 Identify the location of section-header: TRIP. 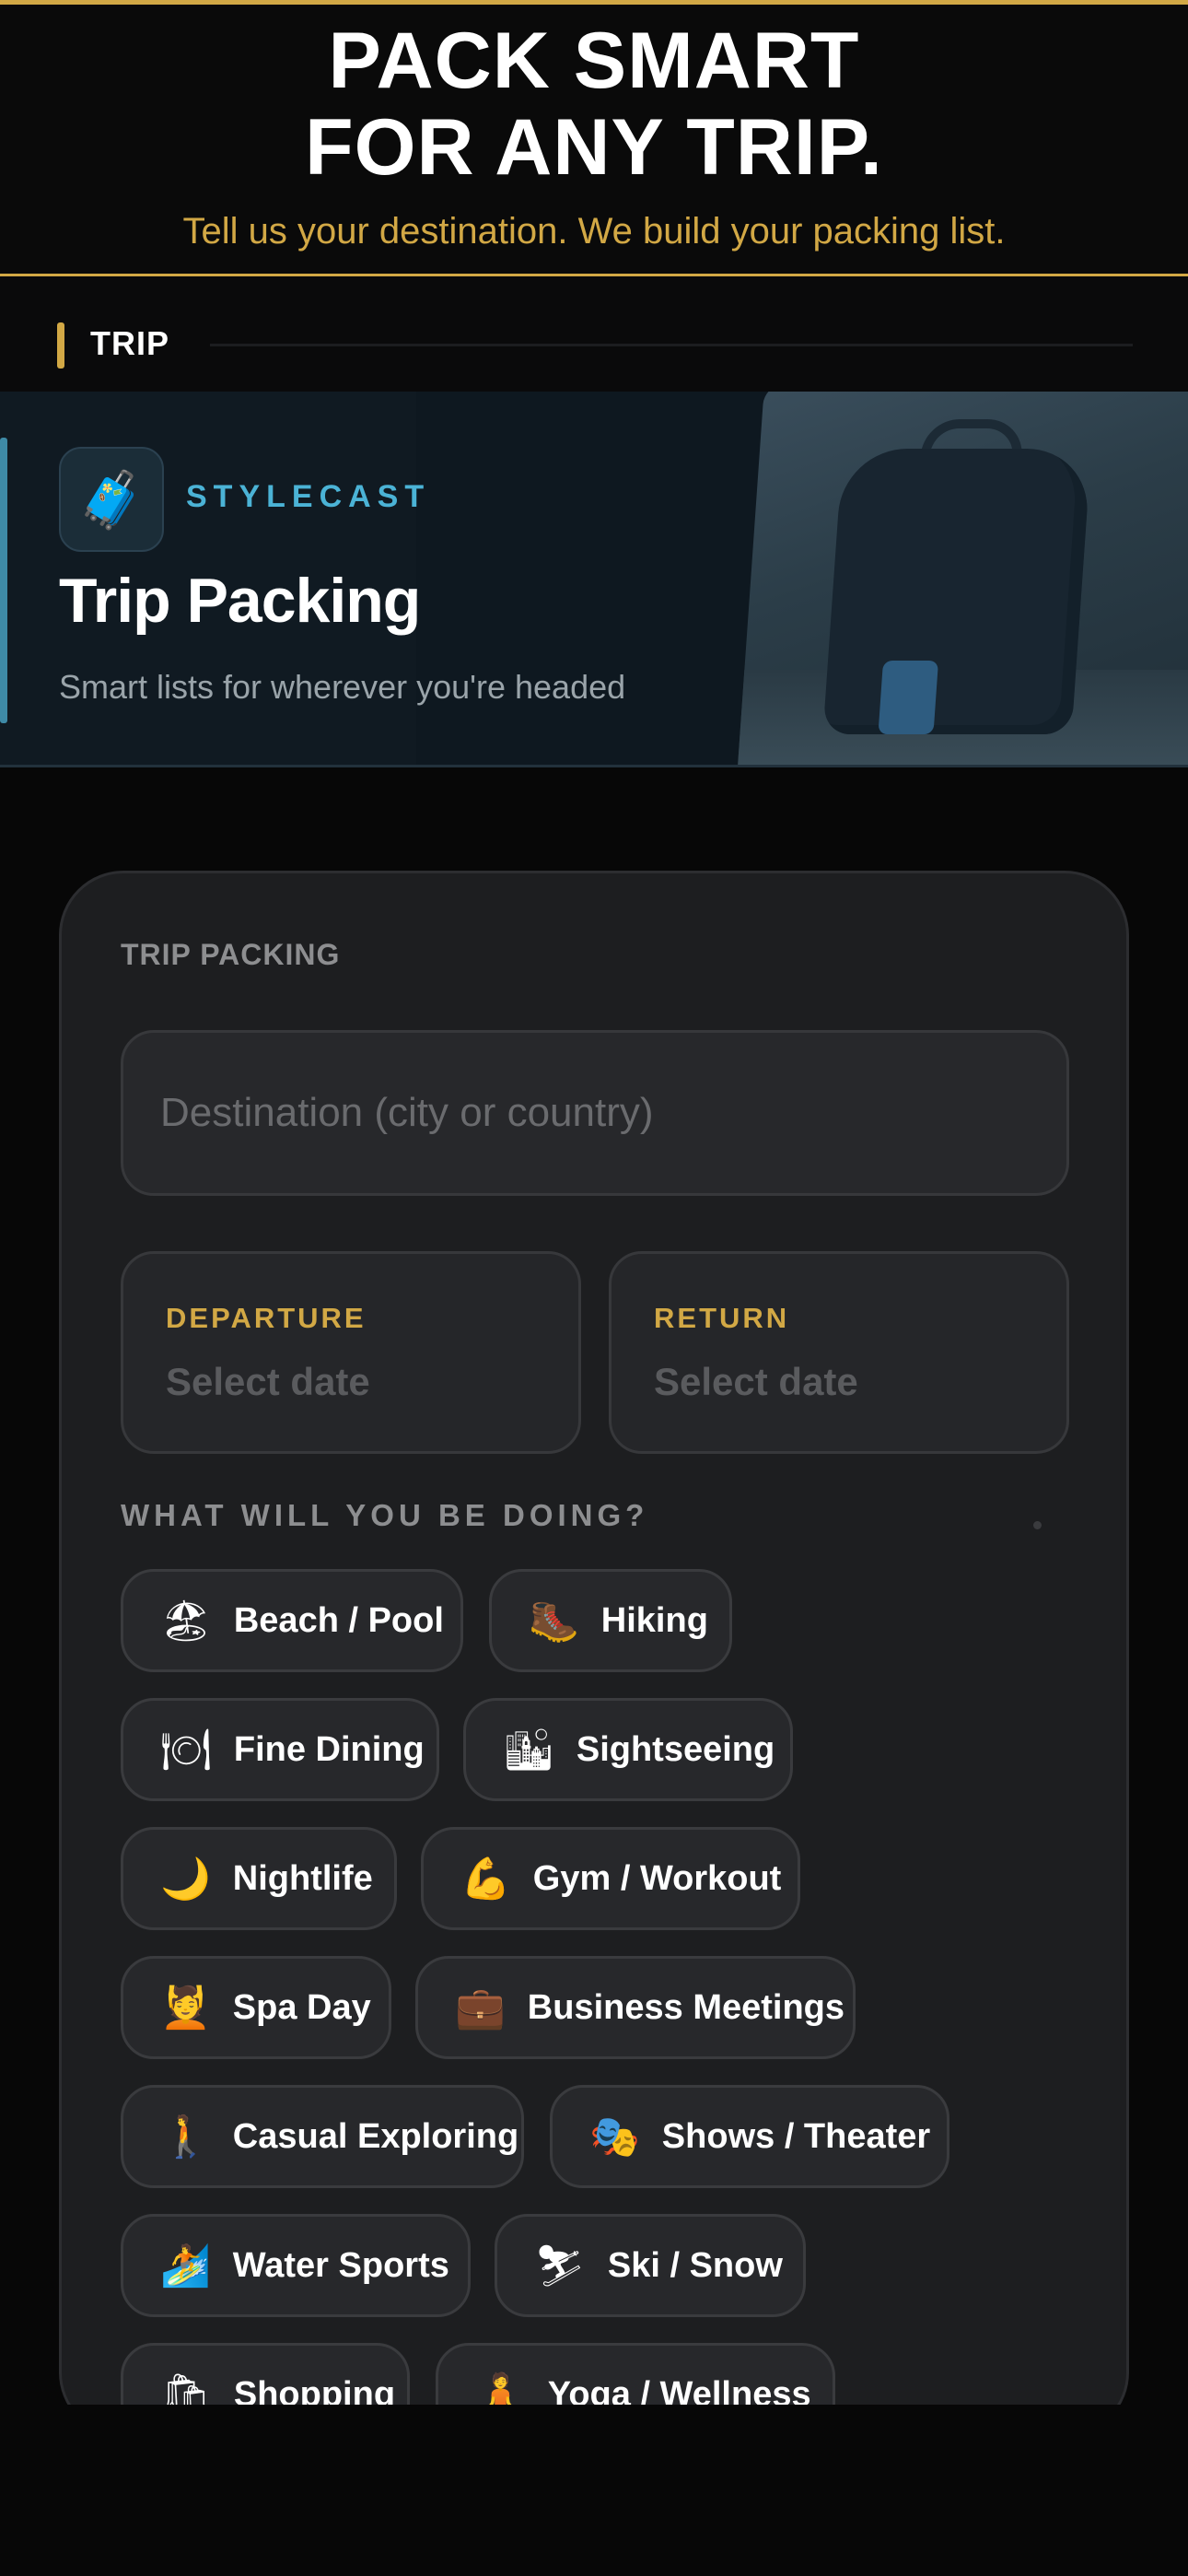
(594, 334).